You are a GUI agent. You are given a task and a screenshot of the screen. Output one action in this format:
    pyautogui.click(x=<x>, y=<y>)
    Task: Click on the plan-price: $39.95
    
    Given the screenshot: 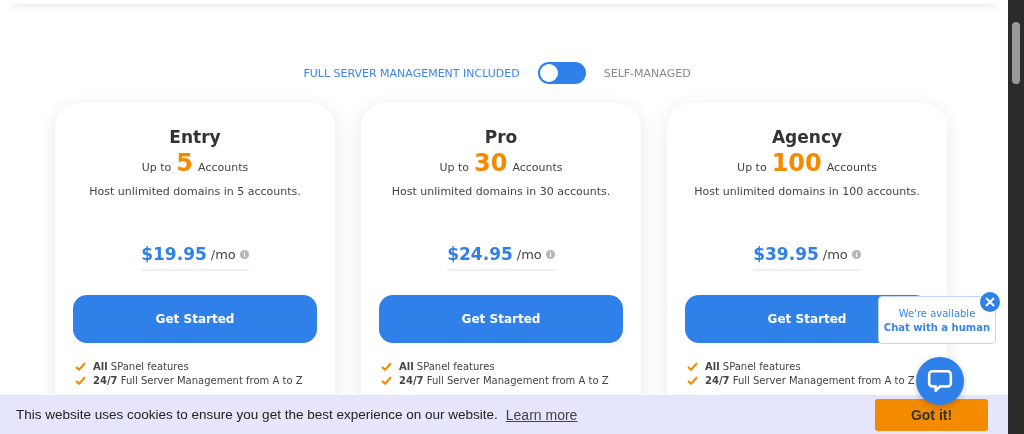 What is the action you would take?
    pyautogui.click(x=786, y=254)
    